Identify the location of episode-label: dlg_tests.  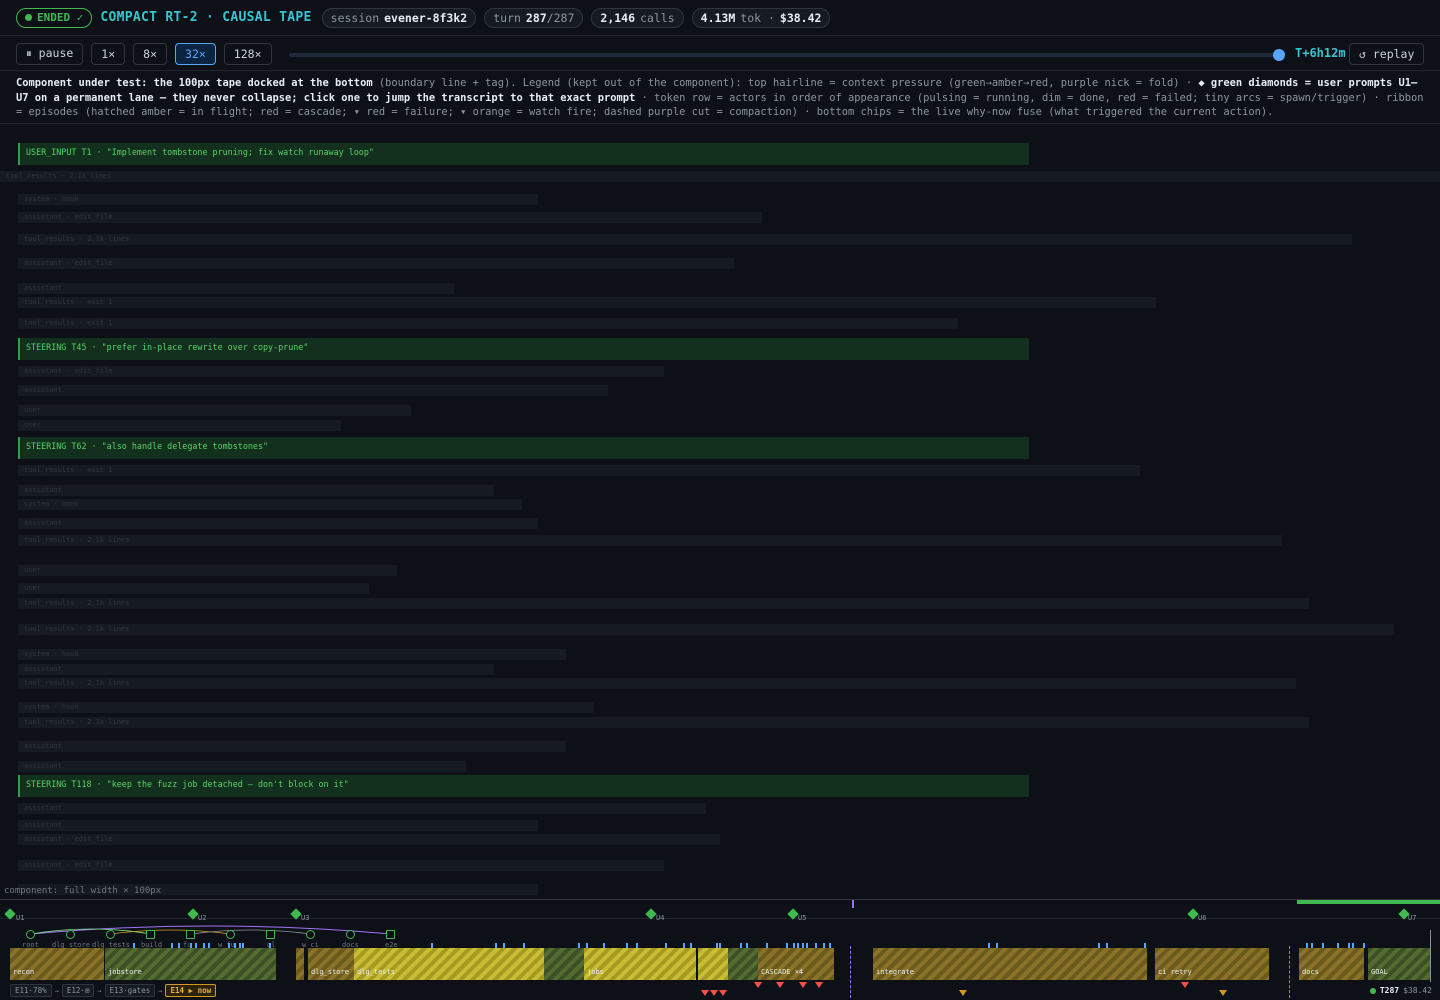
(376, 972).